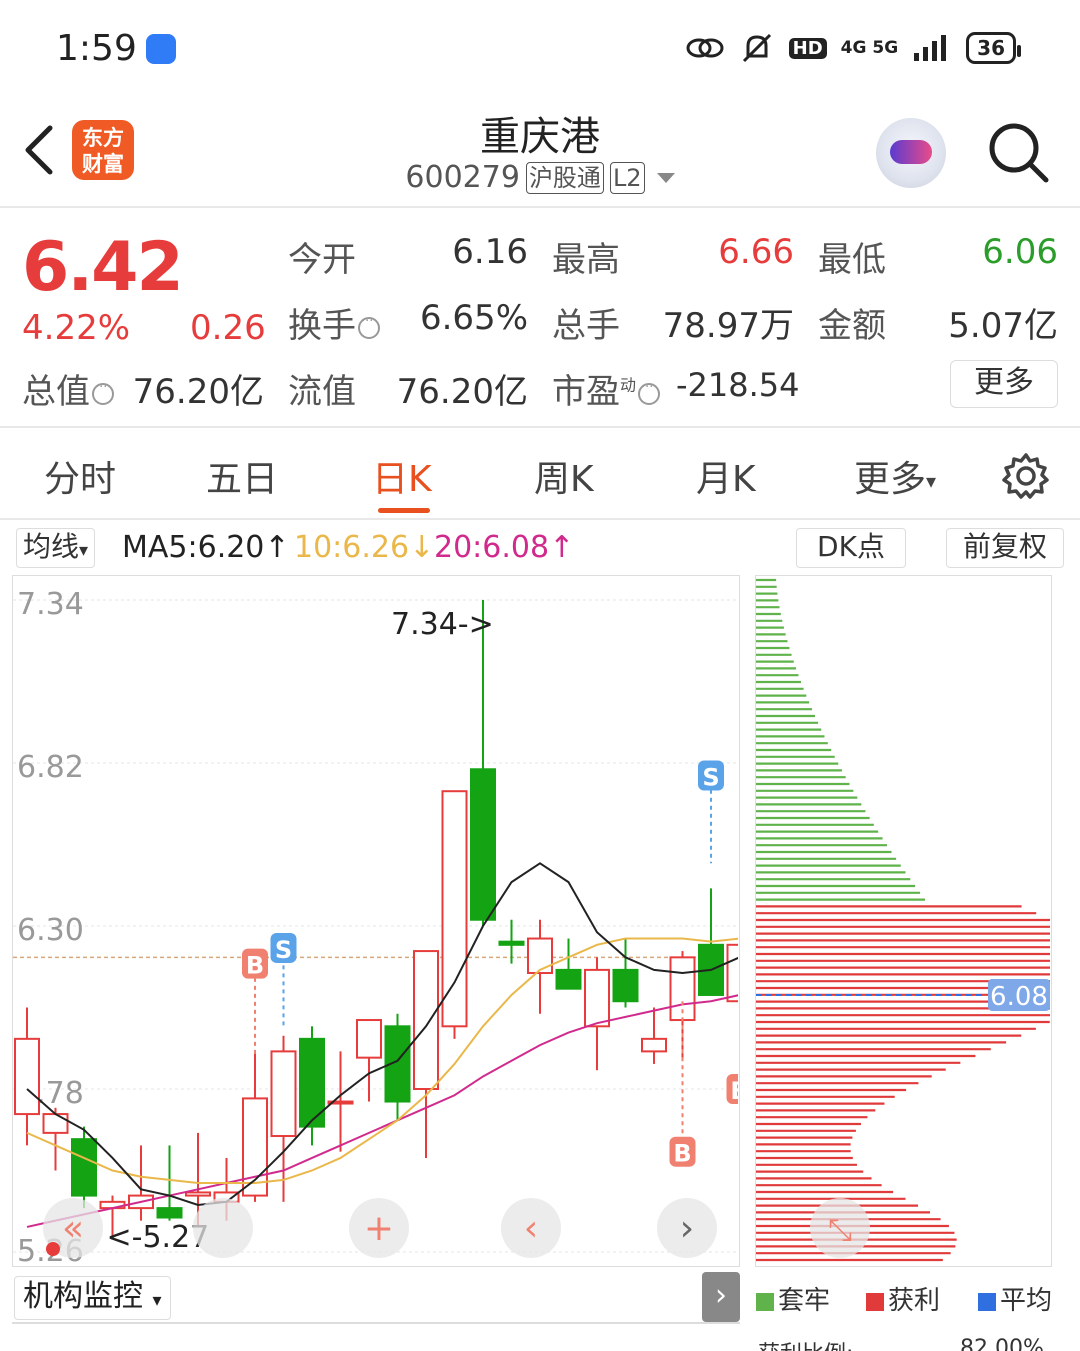 The height and width of the screenshot is (1351, 1080). Describe the element at coordinates (852, 326) in the screenshot. I see `amount-label: 金额` at that location.